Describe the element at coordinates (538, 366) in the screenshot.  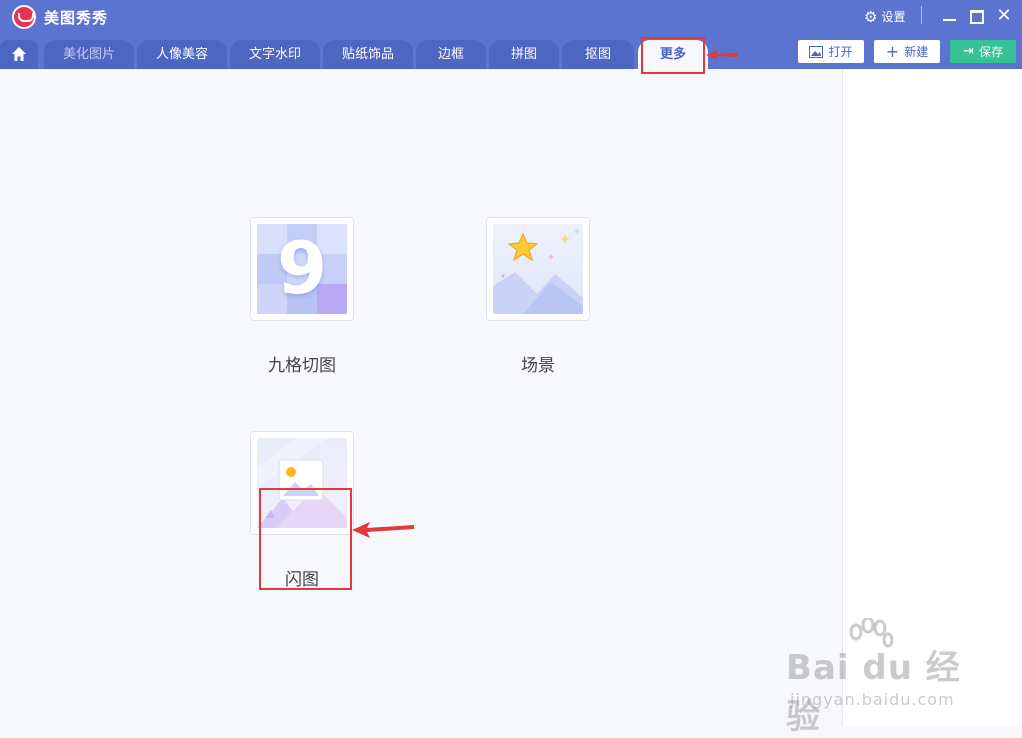
I see `tool-label: 场景` at that location.